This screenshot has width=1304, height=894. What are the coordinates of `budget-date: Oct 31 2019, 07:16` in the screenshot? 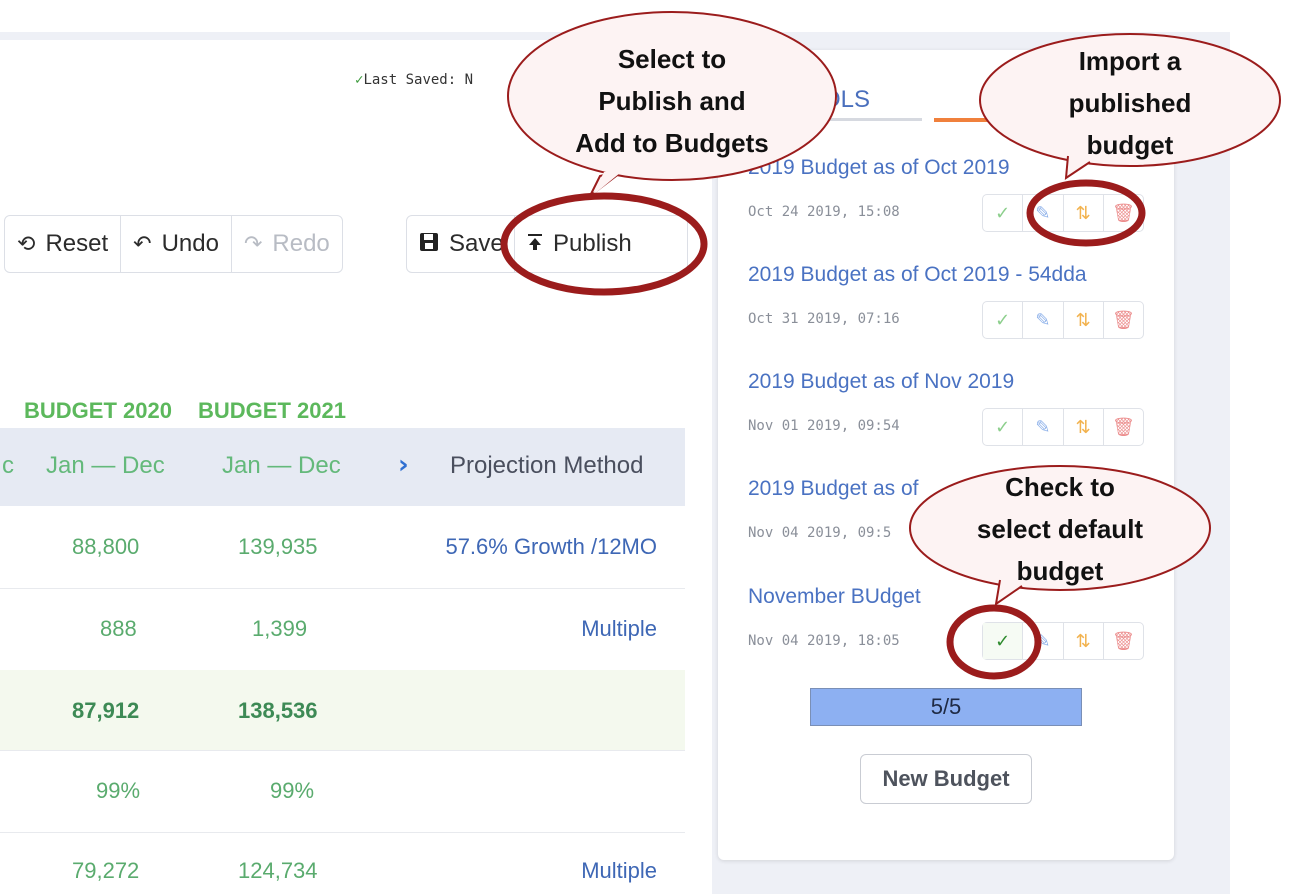 It's located at (824, 319).